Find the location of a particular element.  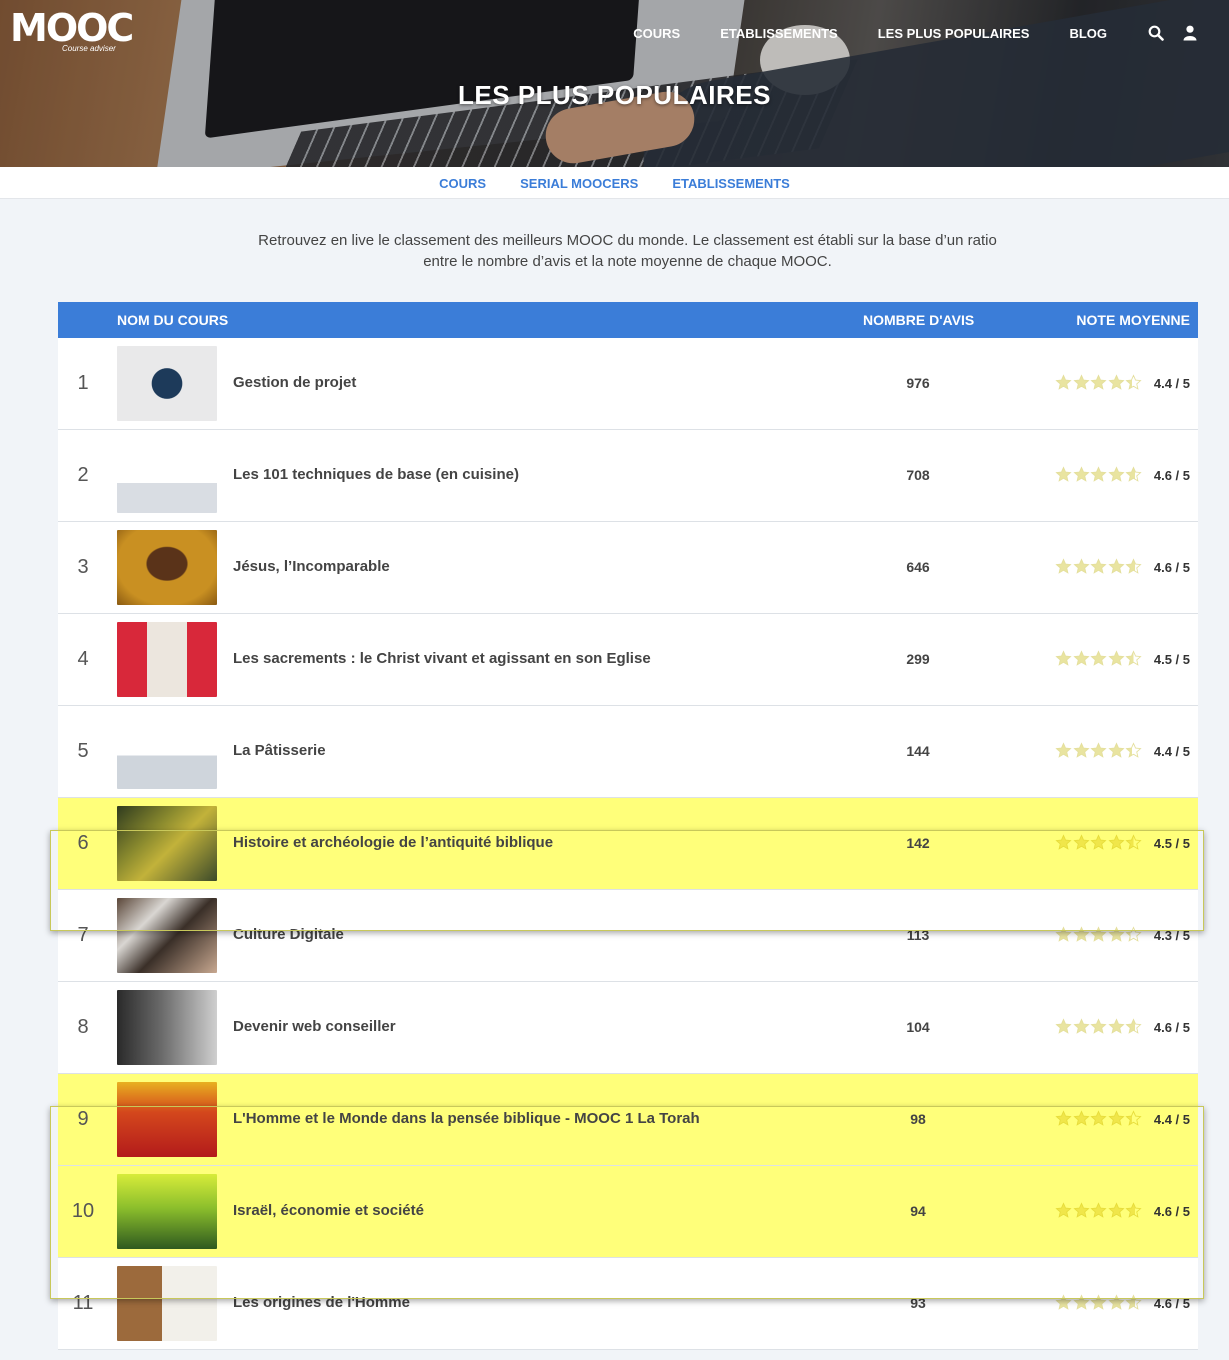

logo-text: MOOC is located at coordinates (72, 28).